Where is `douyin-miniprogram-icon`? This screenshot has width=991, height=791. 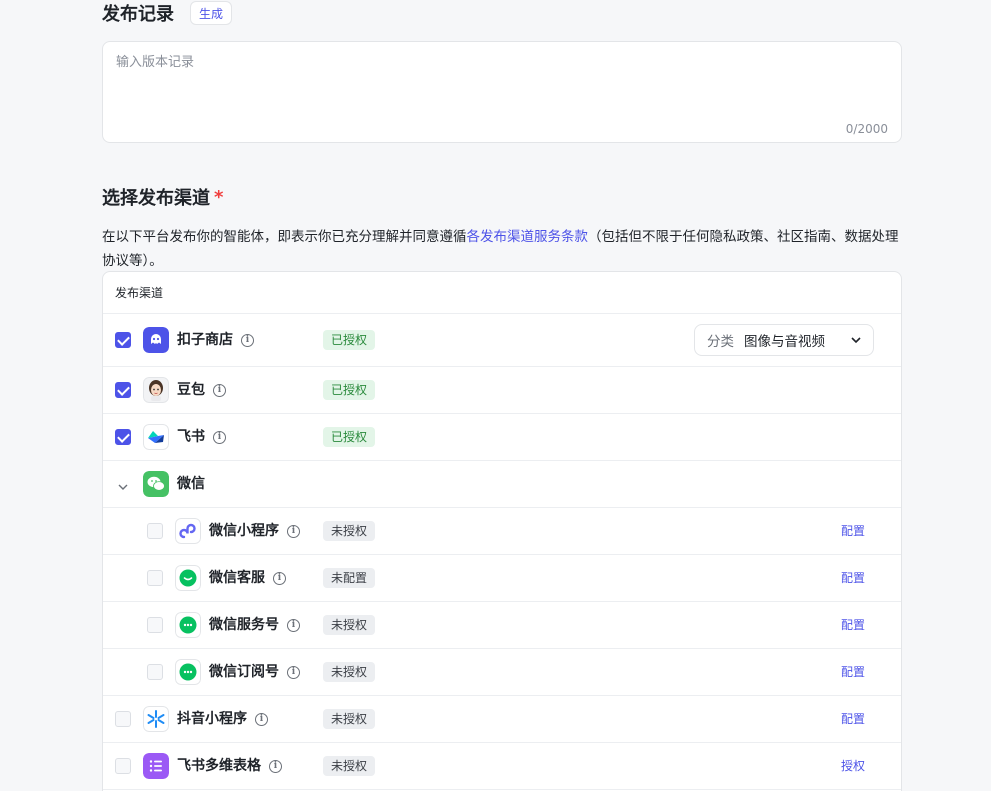
douyin-miniprogram-icon is located at coordinates (156, 719).